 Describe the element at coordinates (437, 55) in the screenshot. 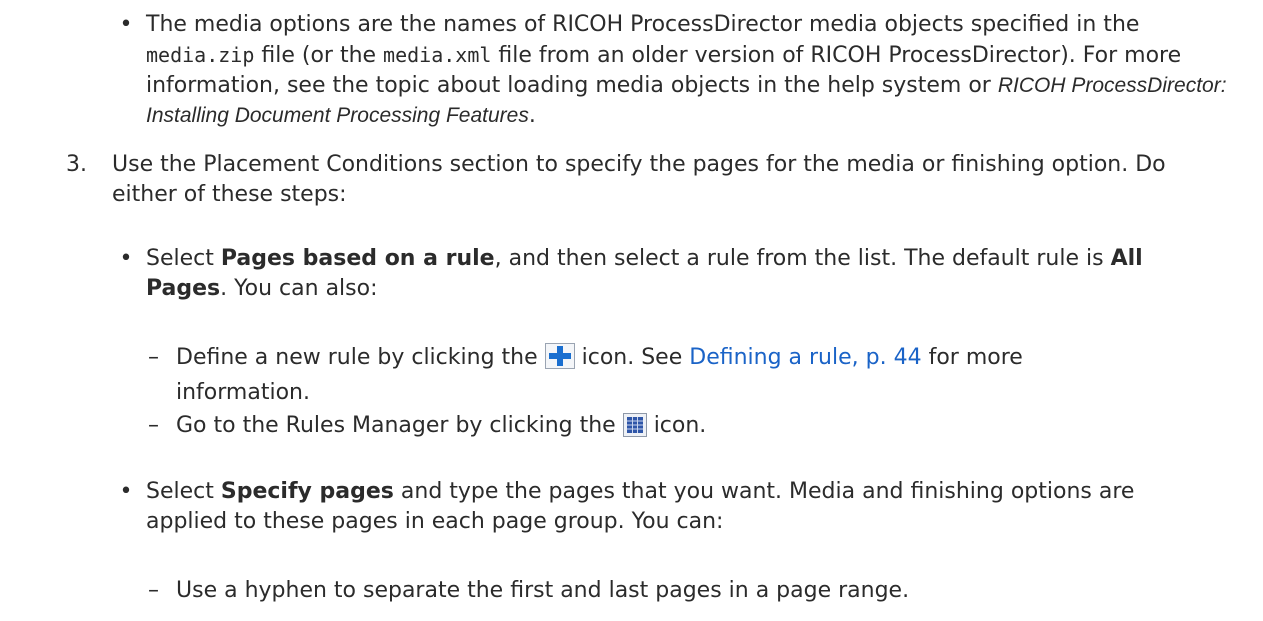

I see `media-xml-filename: media.xml` at that location.